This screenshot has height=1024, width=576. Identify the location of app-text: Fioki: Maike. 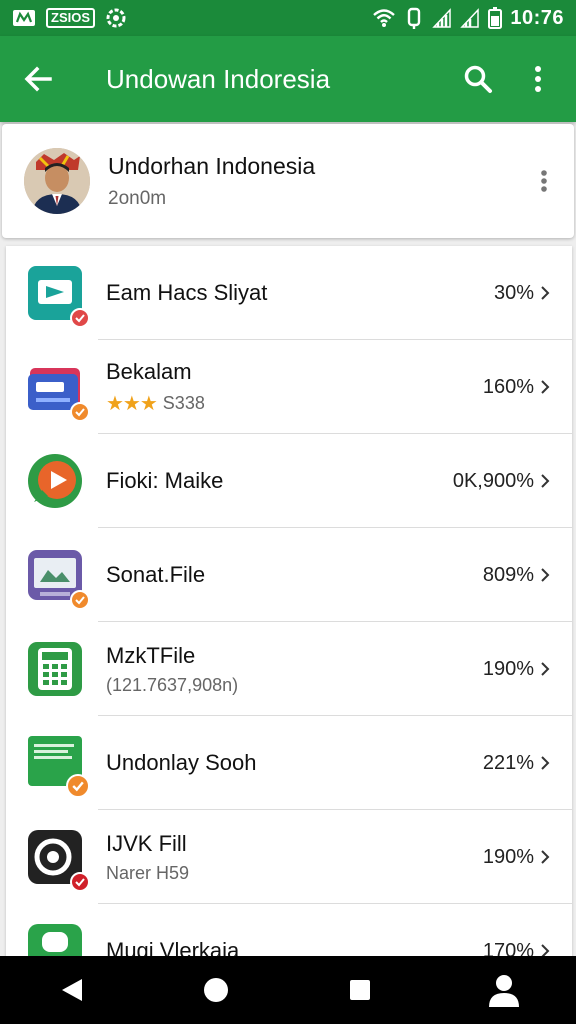
(279, 481).